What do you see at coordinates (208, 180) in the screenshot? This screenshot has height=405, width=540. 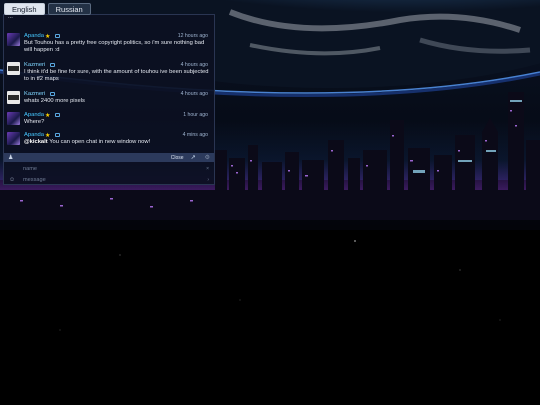 I see `send-icon: ›` at bounding box center [208, 180].